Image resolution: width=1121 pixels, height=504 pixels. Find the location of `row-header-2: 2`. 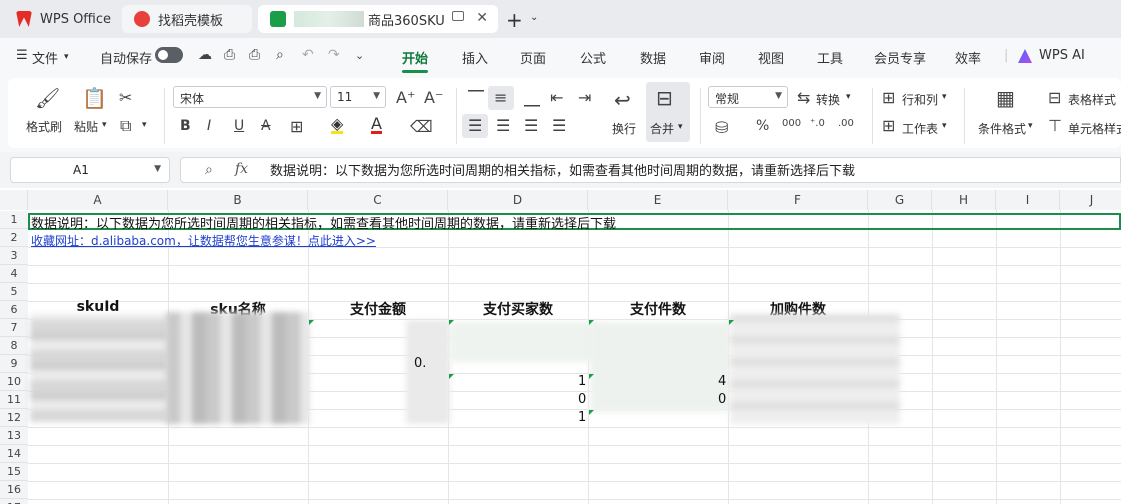

row-header-2: 2 is located at coordinates (14, 238).